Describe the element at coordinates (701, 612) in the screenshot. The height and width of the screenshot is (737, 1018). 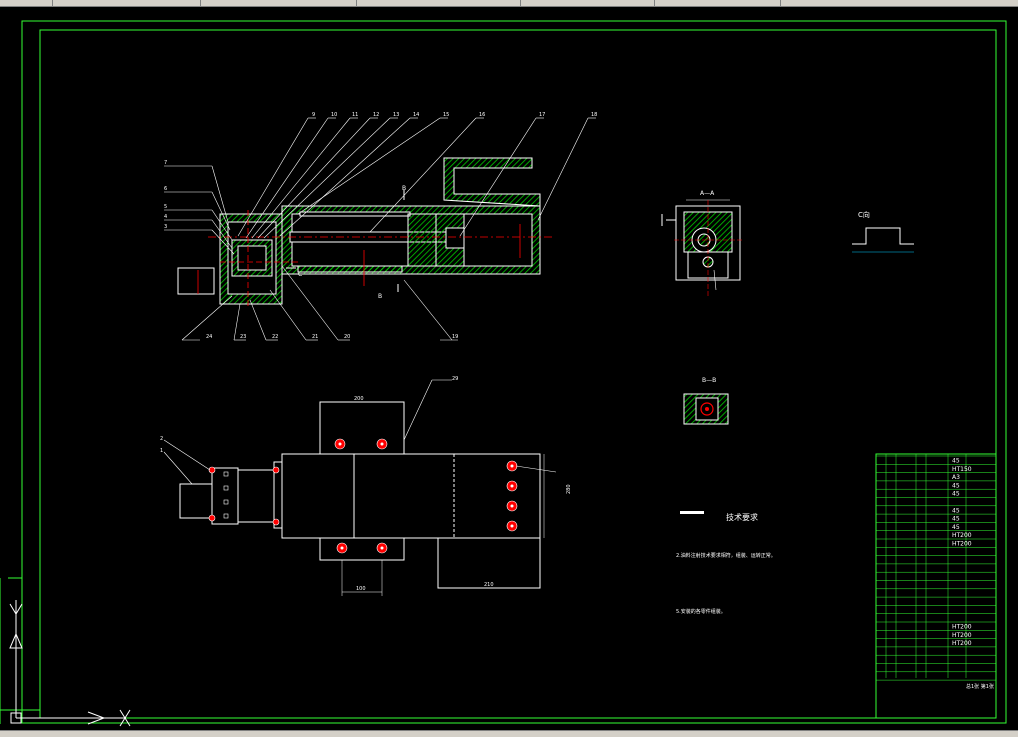
I see `tech-note: 5.安装的各零件组装。` at that location.